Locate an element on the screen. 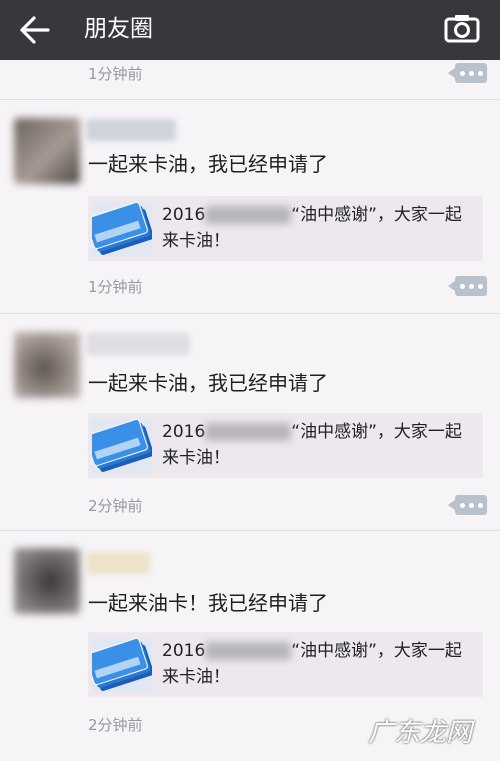 The image size is (500, 761). camera-icon is located at coordinates (462, 28).